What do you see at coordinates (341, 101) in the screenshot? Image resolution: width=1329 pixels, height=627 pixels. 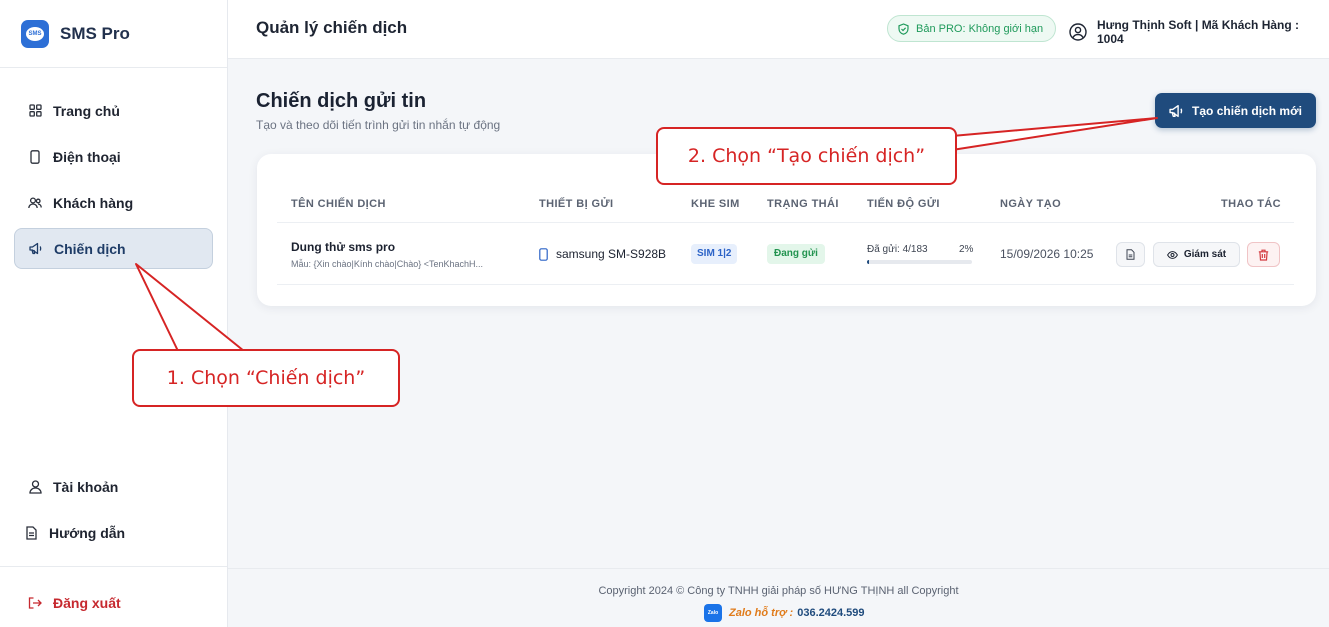 I see `page-title: Chiến dịch gửi tin` at bounding box center [341, 101].